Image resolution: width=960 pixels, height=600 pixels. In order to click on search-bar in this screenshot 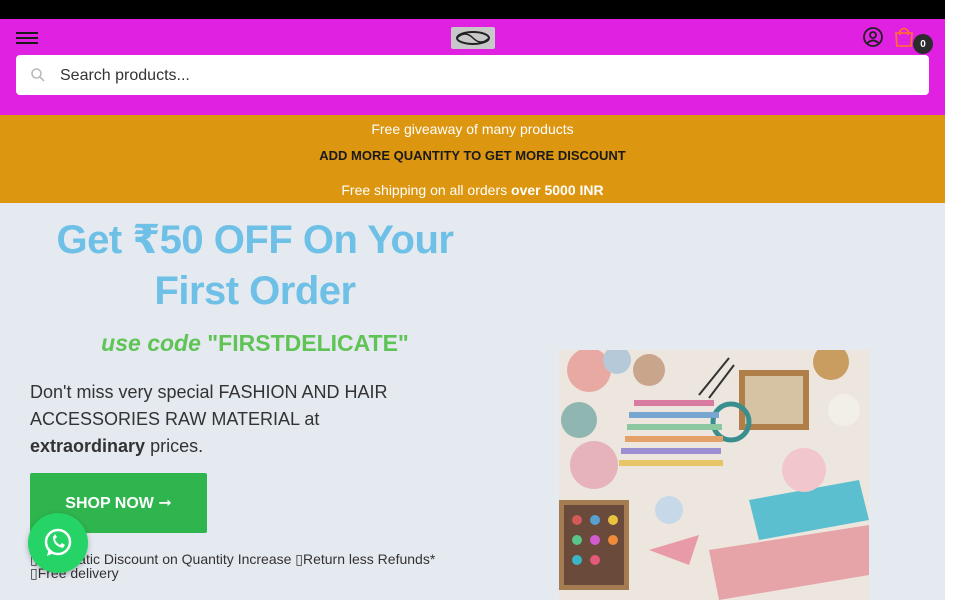, I will do `click(472, 76)`.